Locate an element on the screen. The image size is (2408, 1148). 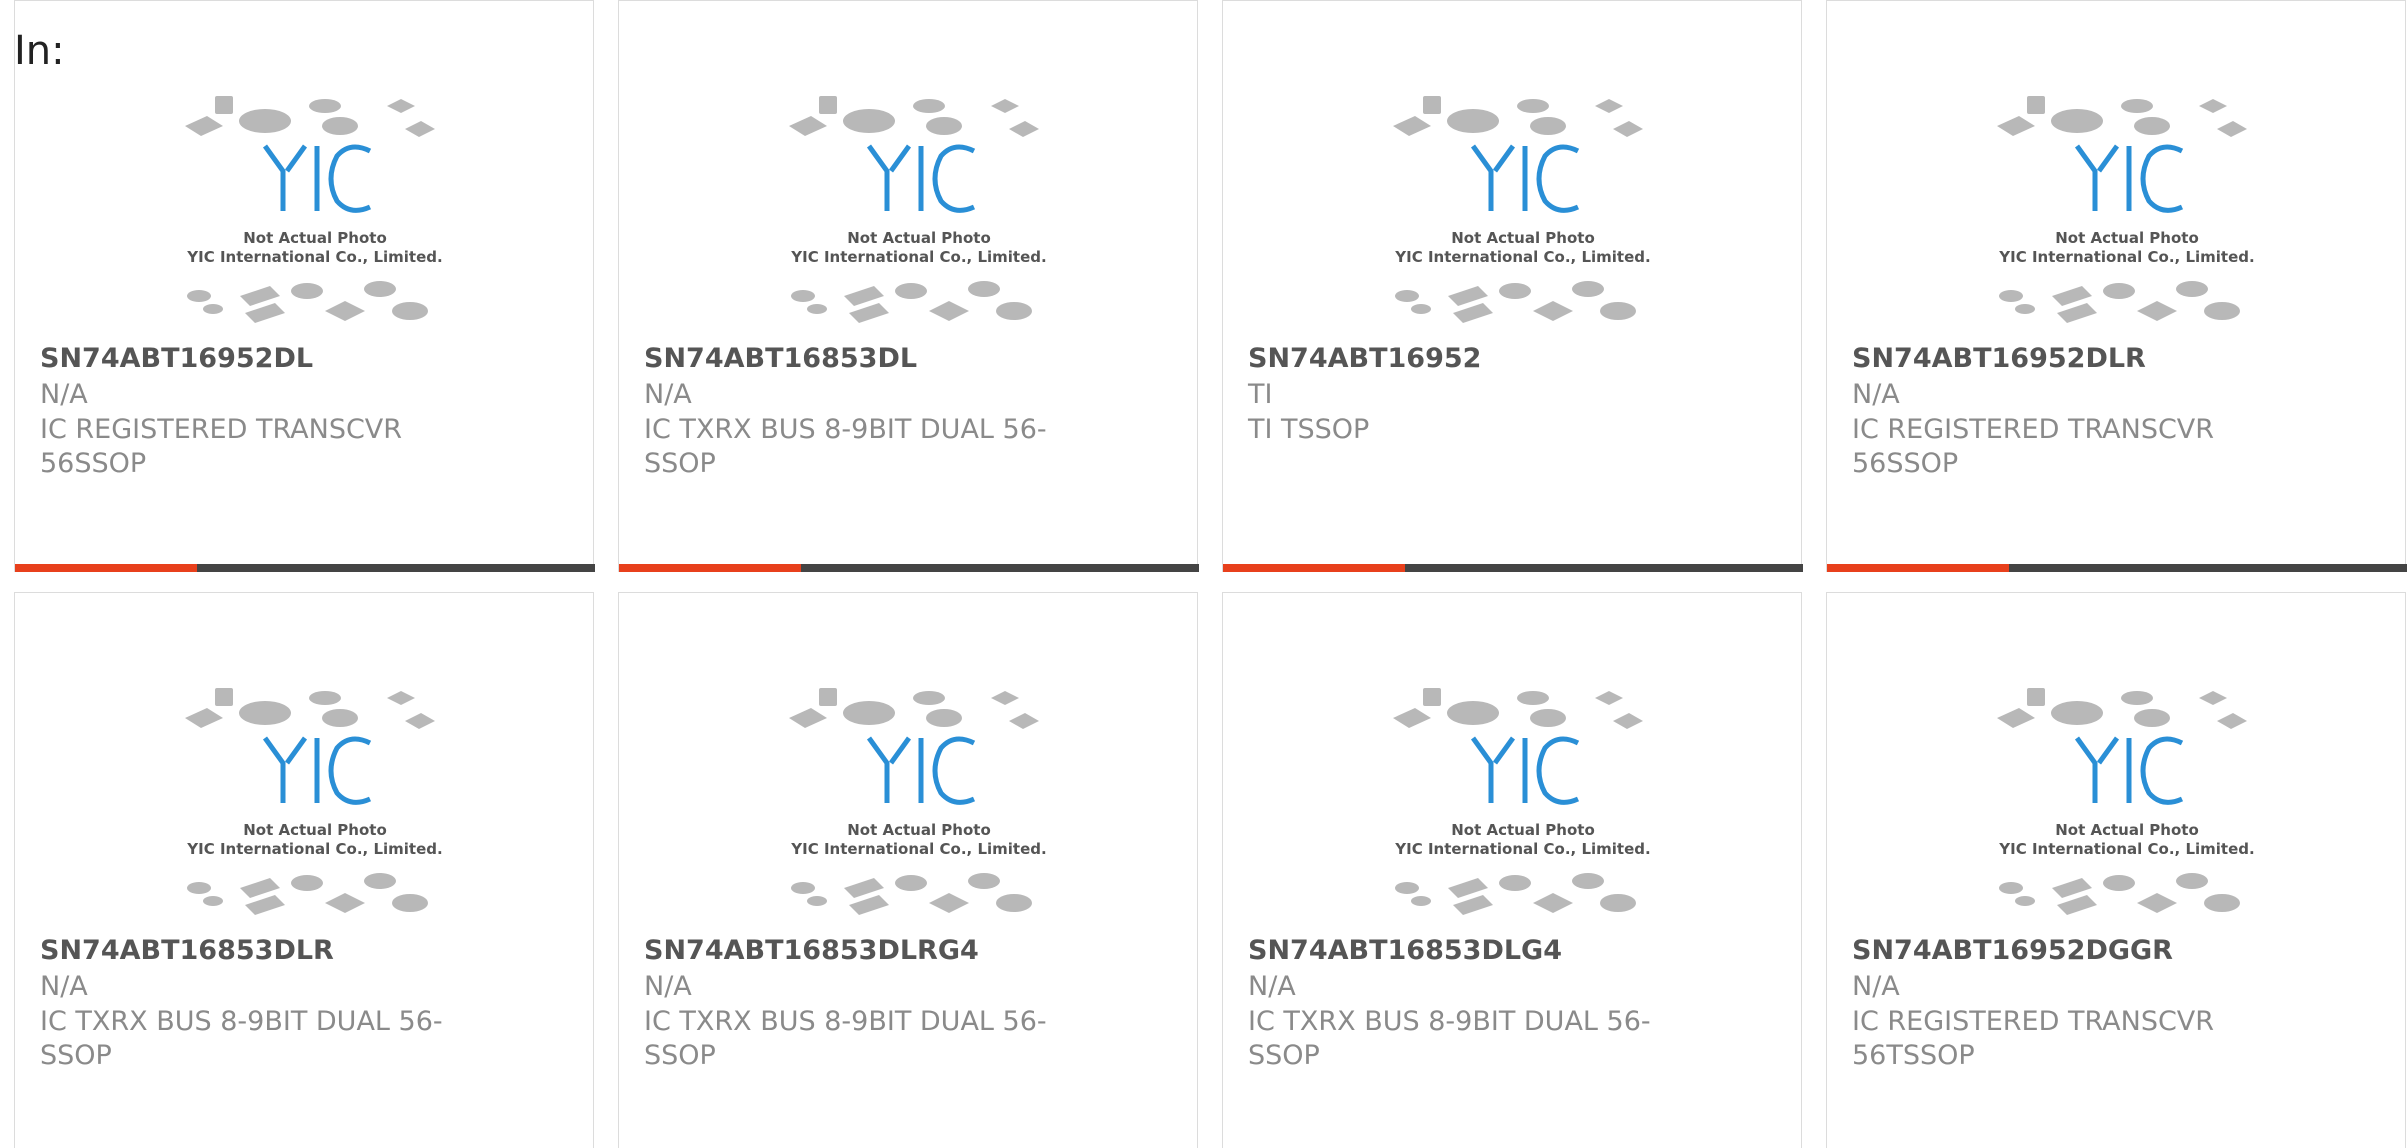
part-number-link: SN74ABT16952 is located at coordinates (1364, 358).